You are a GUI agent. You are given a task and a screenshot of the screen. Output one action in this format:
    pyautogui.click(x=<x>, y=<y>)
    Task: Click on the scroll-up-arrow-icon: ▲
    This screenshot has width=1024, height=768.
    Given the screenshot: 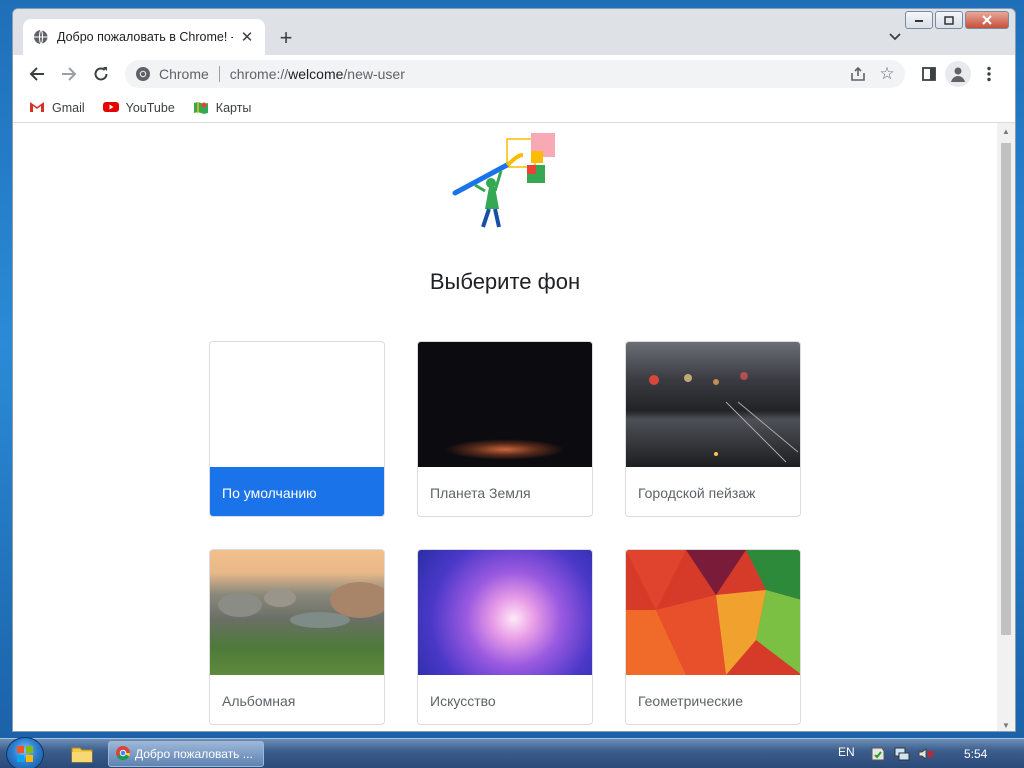 What is the action you would take?
    pyautogui.click(x=1006, y=131)
    